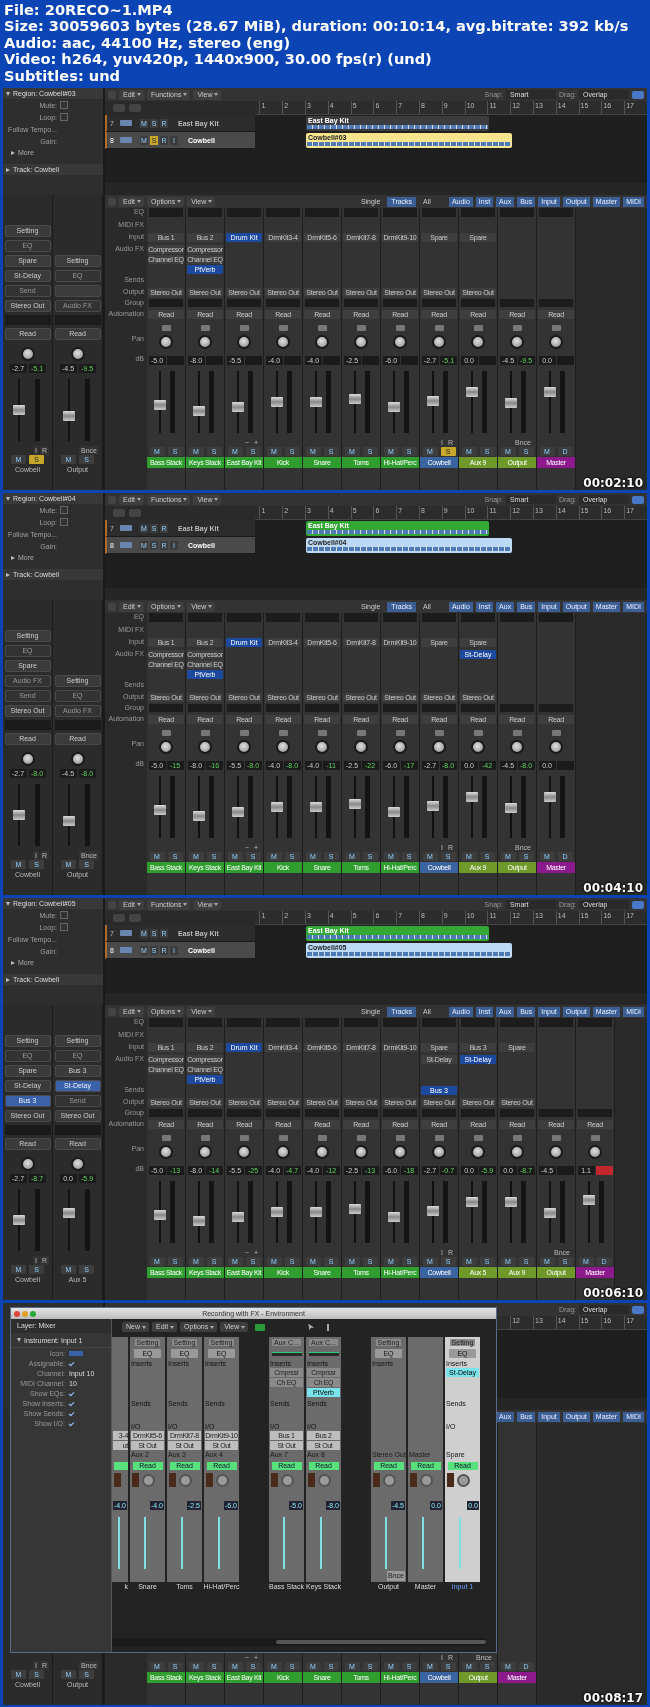 The height and width of the screenshot is (1707, 650). What do you see at coordinates (260, 1327) in the screenshot?
I see `link-icon` at bounding box center [260, 1327].